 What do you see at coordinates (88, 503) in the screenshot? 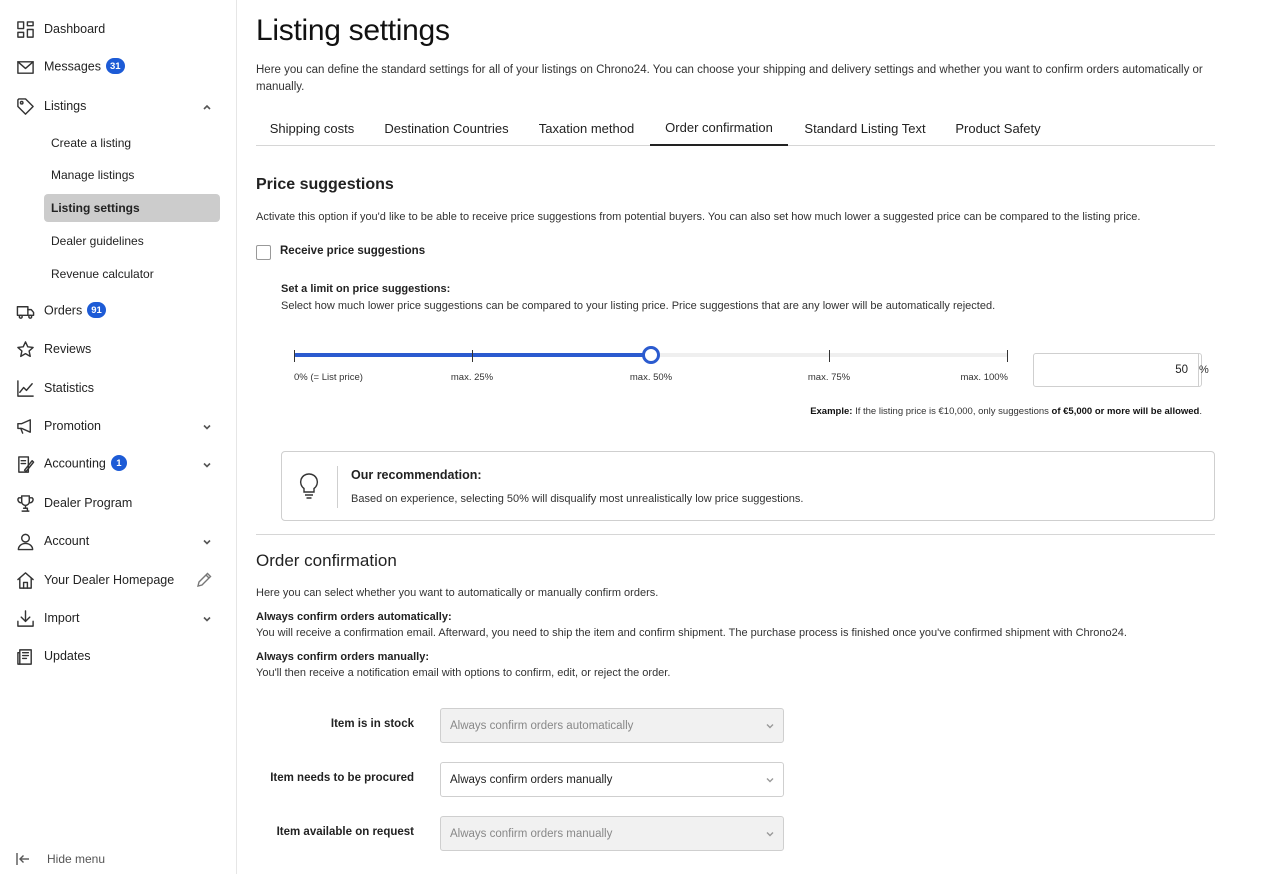
I see `nav-dealer-program-label: Dealer Program` at bounding box center [88, 503].